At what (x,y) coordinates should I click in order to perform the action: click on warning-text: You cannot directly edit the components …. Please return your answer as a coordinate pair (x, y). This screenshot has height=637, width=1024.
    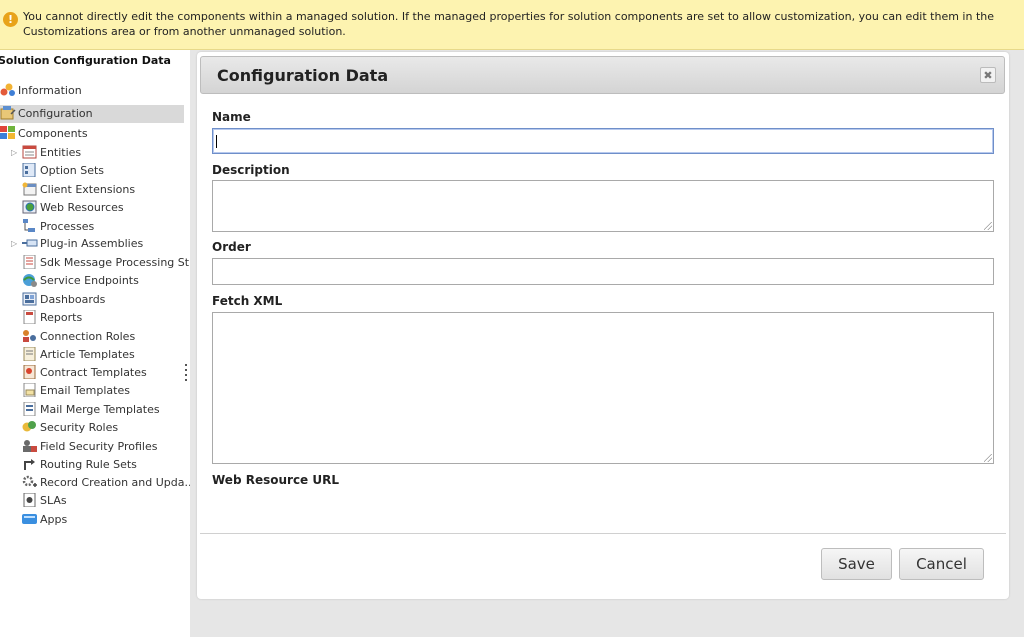
    Looking at the image, I should click on (509, 24).